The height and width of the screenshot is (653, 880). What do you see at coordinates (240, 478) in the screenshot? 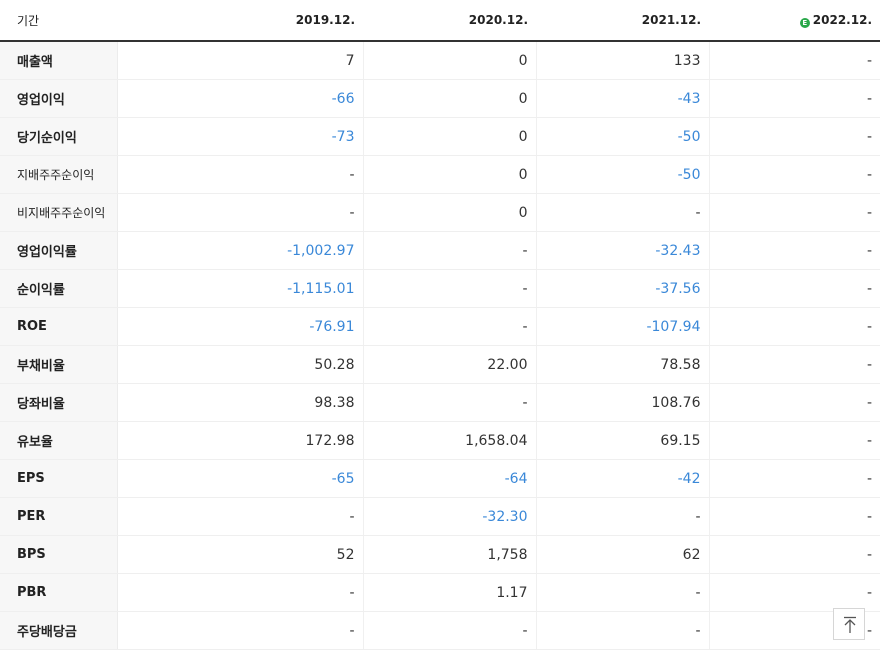
I see `value-cell: -65` at bounding box center [240, 478].